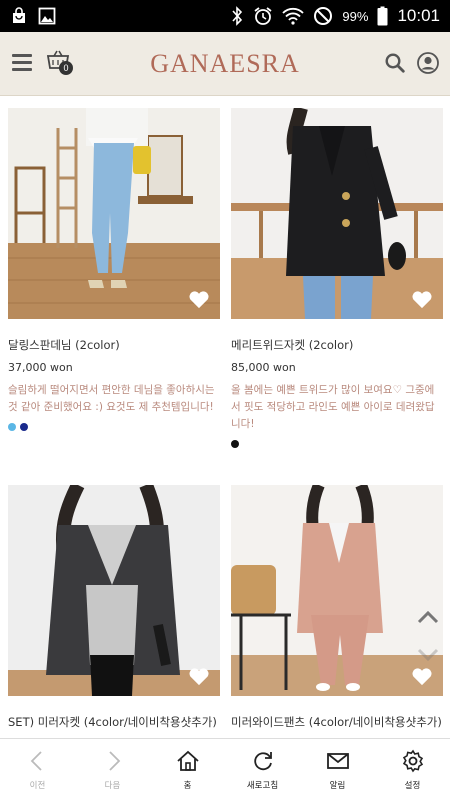 Image resolution: width=450 pixels, height=800 pixels. I want to click on nav-refresh-button: 새로고침, so click(262, 769).